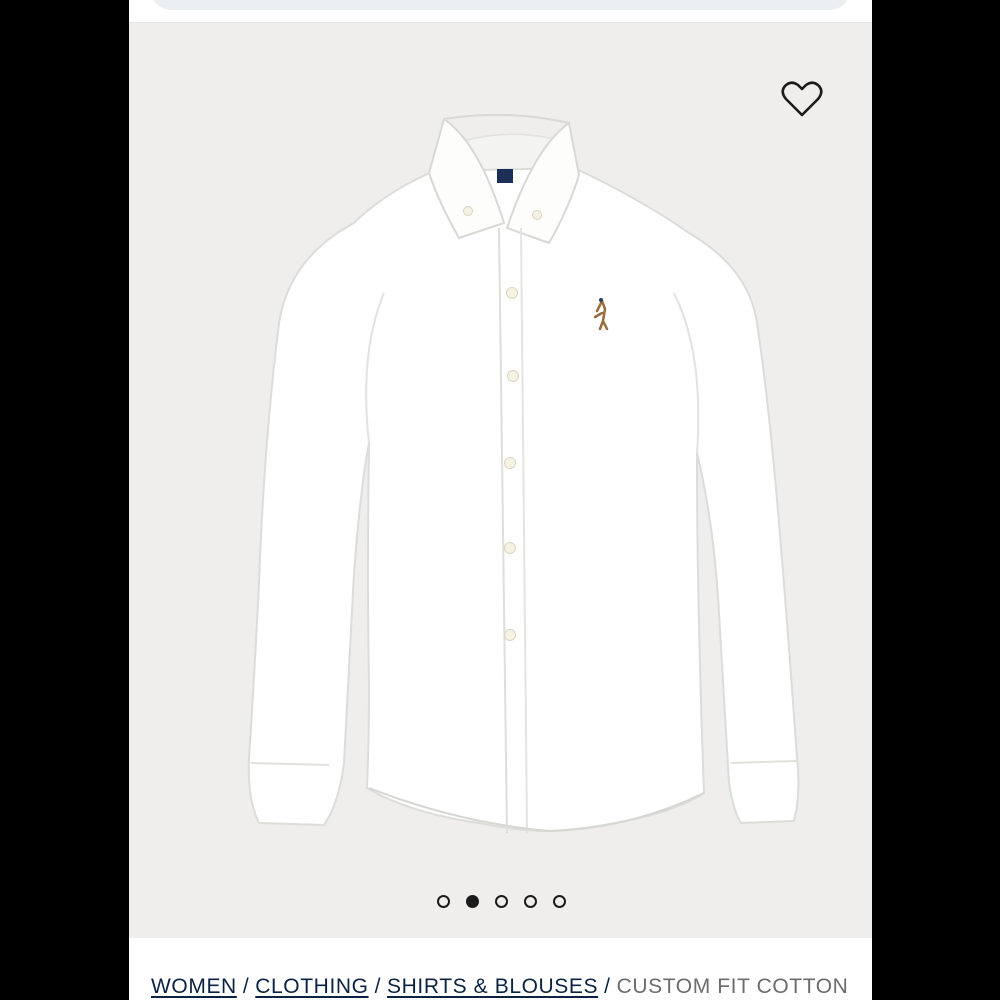 This screenshot has height=1000, width=1000. What do you see at coordinates (500, 5) in the screenshot?
I see `search-bar` at bounding box center [500, 5].